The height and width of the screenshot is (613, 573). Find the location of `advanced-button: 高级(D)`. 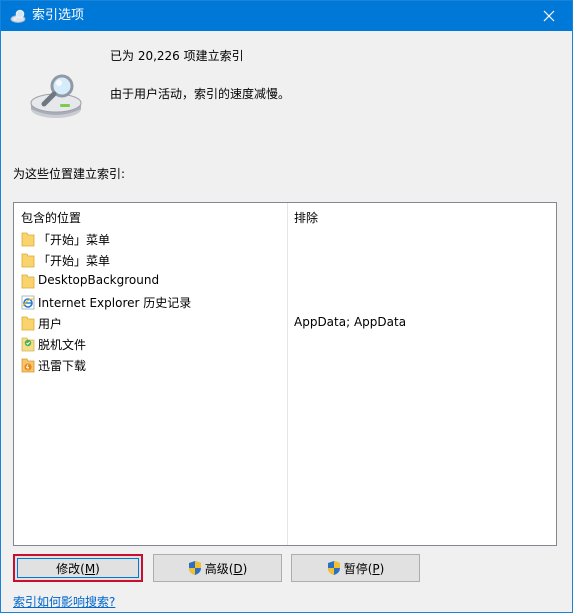

advanced-button: 高级(D) is located at coordinates (217, 568).